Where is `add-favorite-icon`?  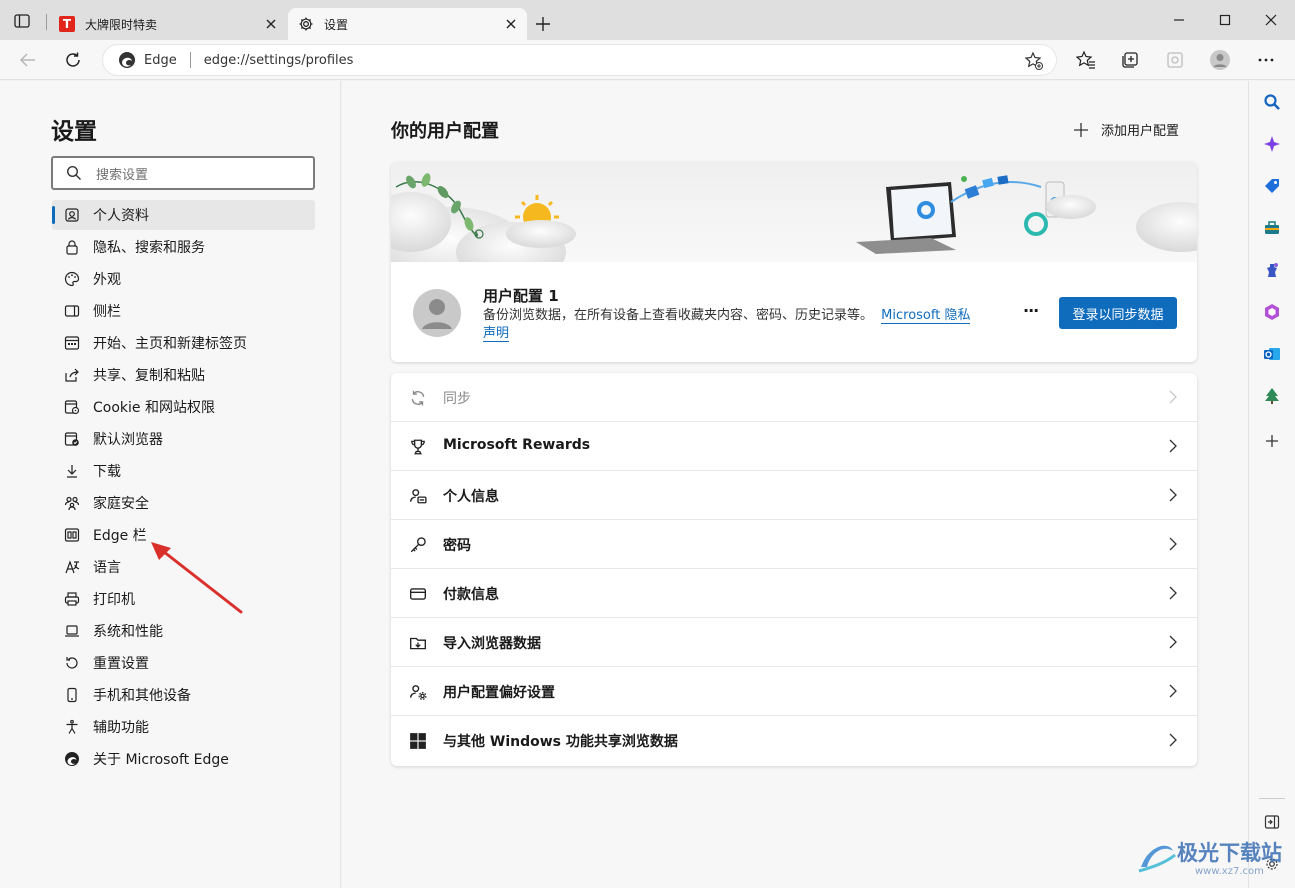 add-favorite-icon is located at coordinates (1034, 61).